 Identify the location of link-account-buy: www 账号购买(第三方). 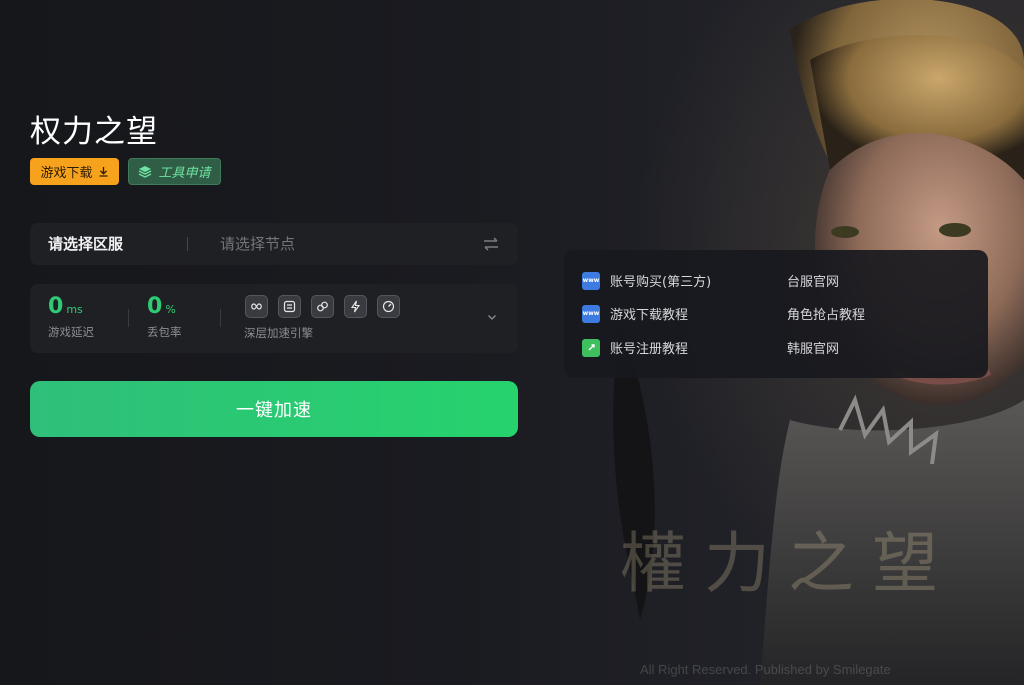
(646, 280).